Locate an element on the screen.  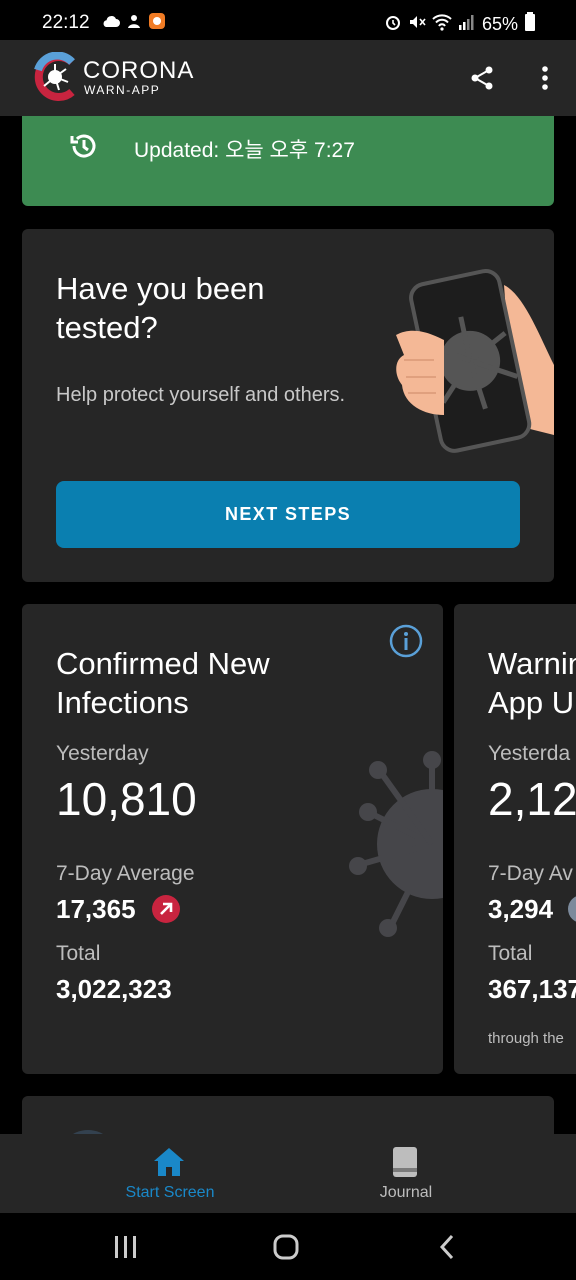
yesterday-label: Yesterday is located at coordinates (102, 753).